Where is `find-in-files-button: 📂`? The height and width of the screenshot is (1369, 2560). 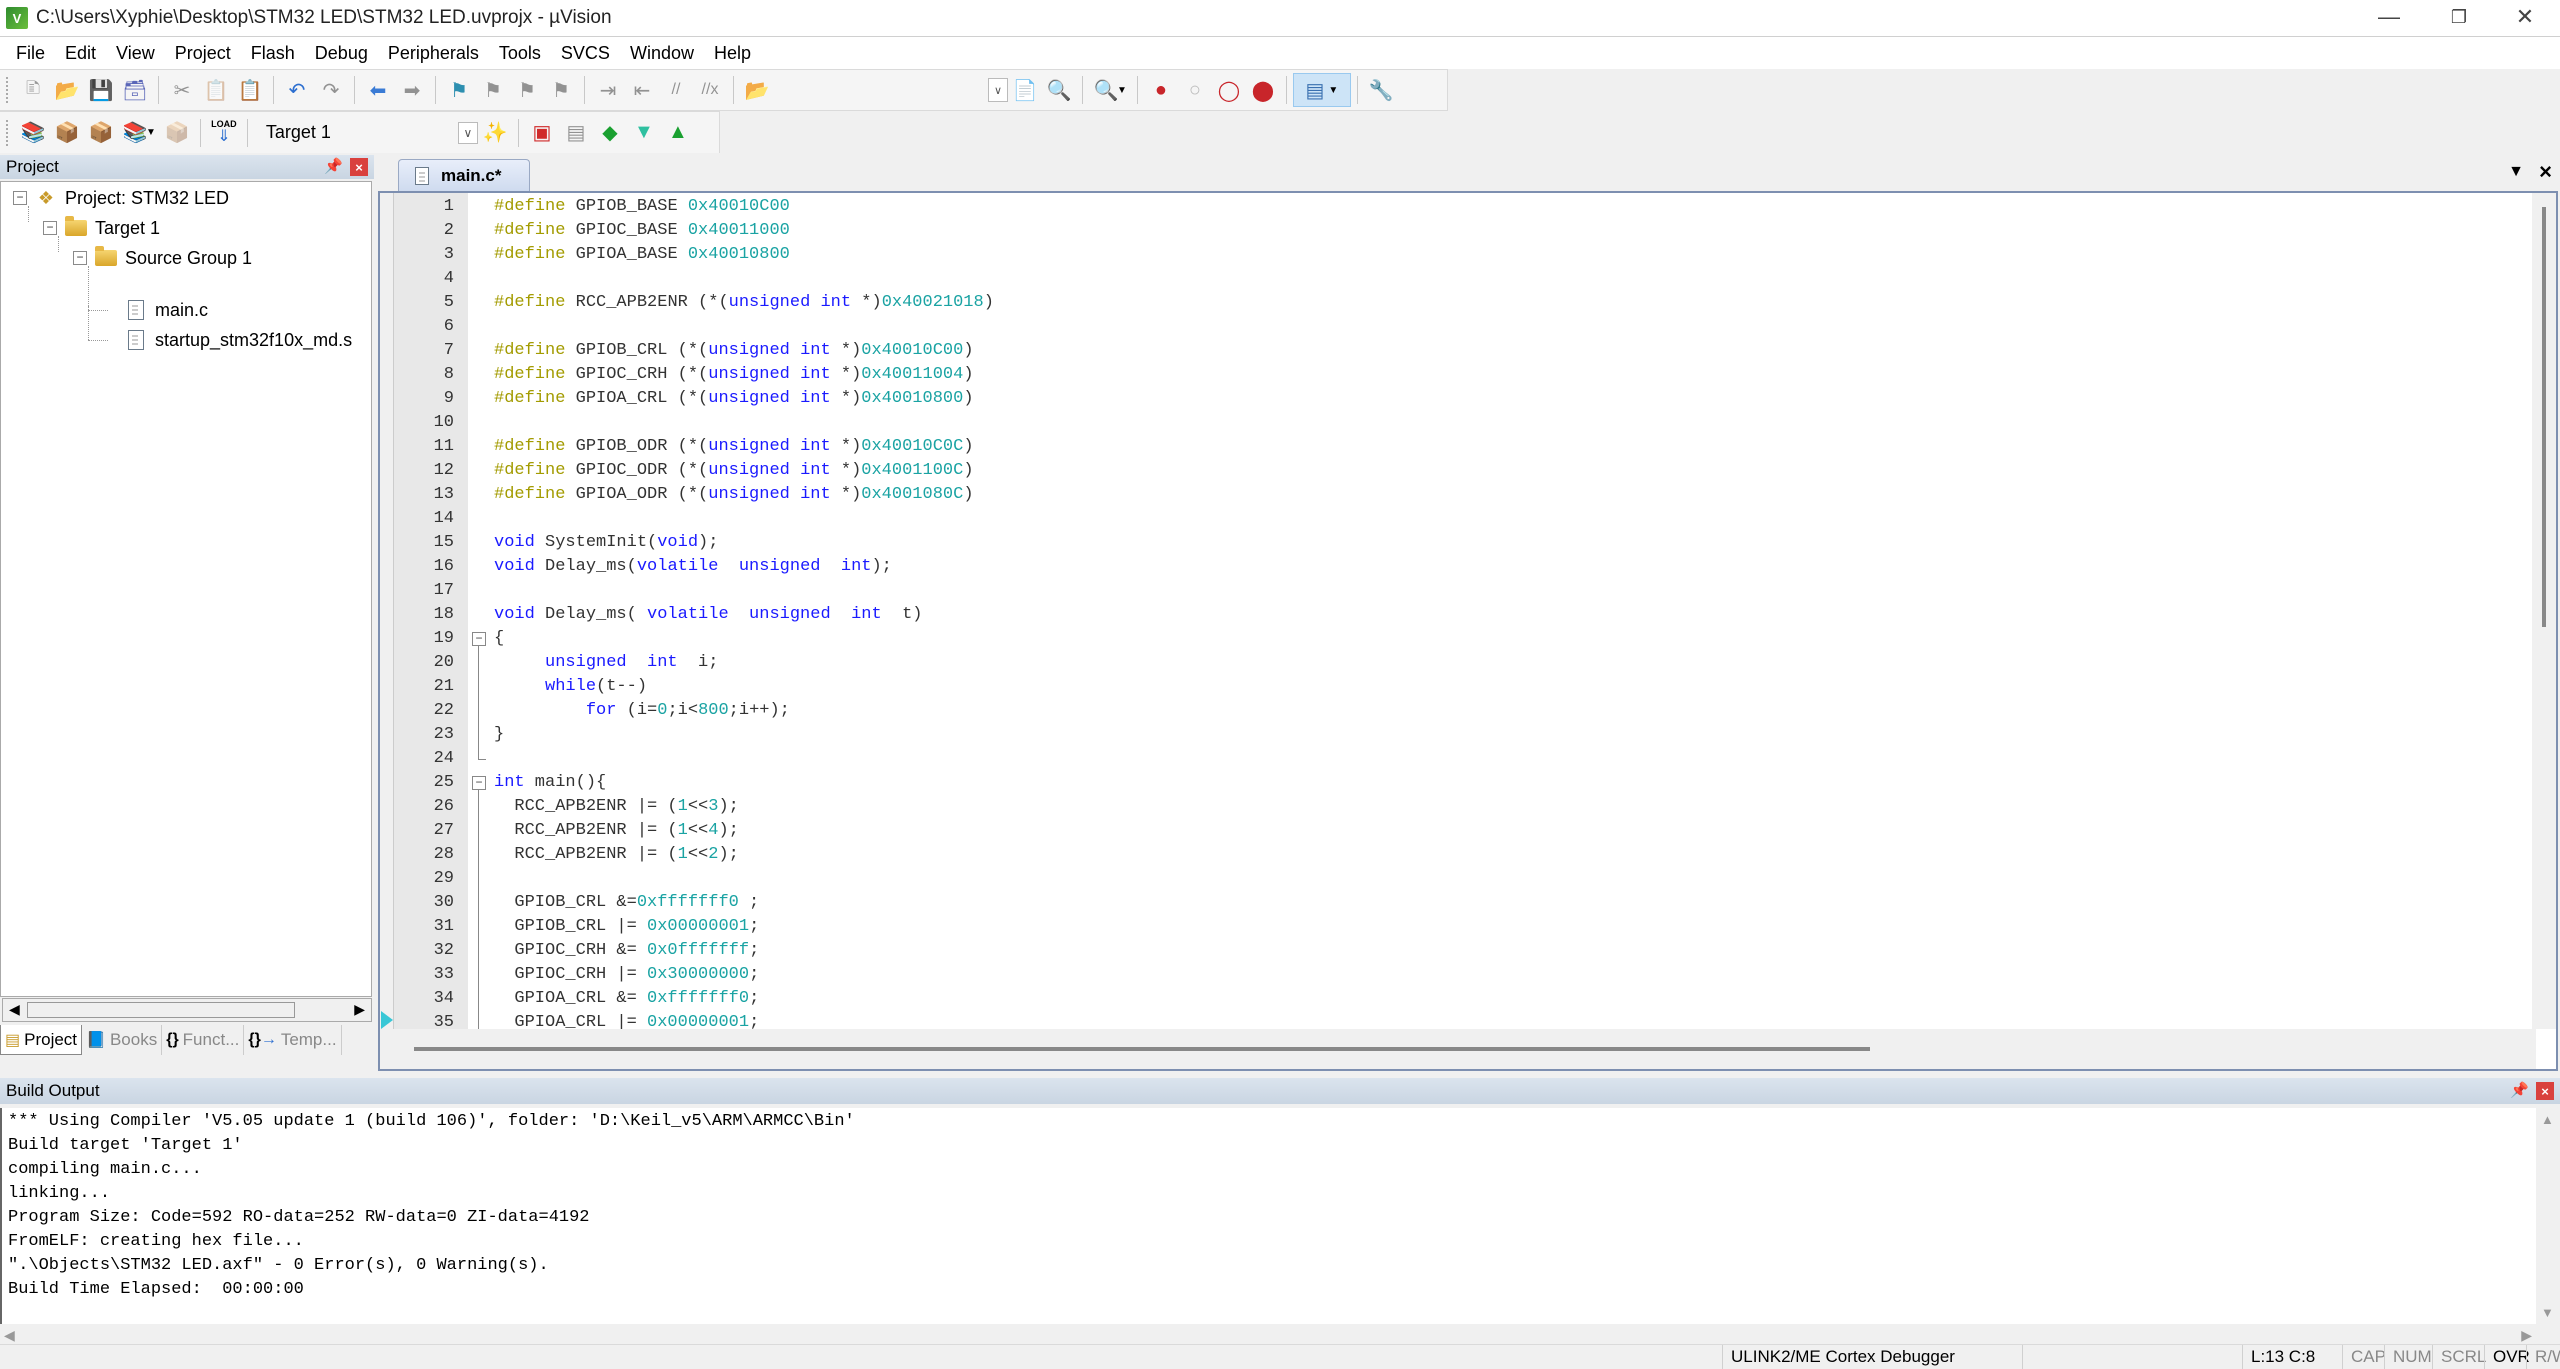
find-in-files-button: 📂 is located at coordinates (757, 90).